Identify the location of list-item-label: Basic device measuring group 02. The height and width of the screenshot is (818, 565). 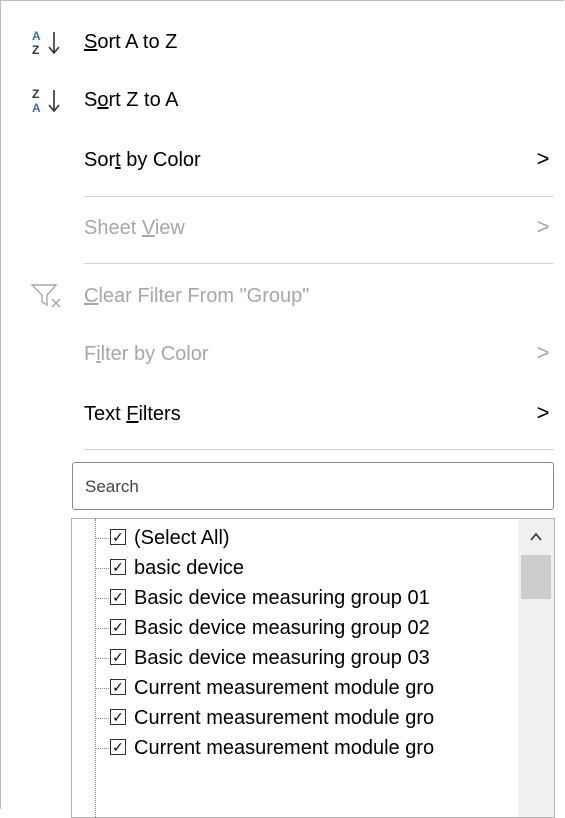
(282, 628).